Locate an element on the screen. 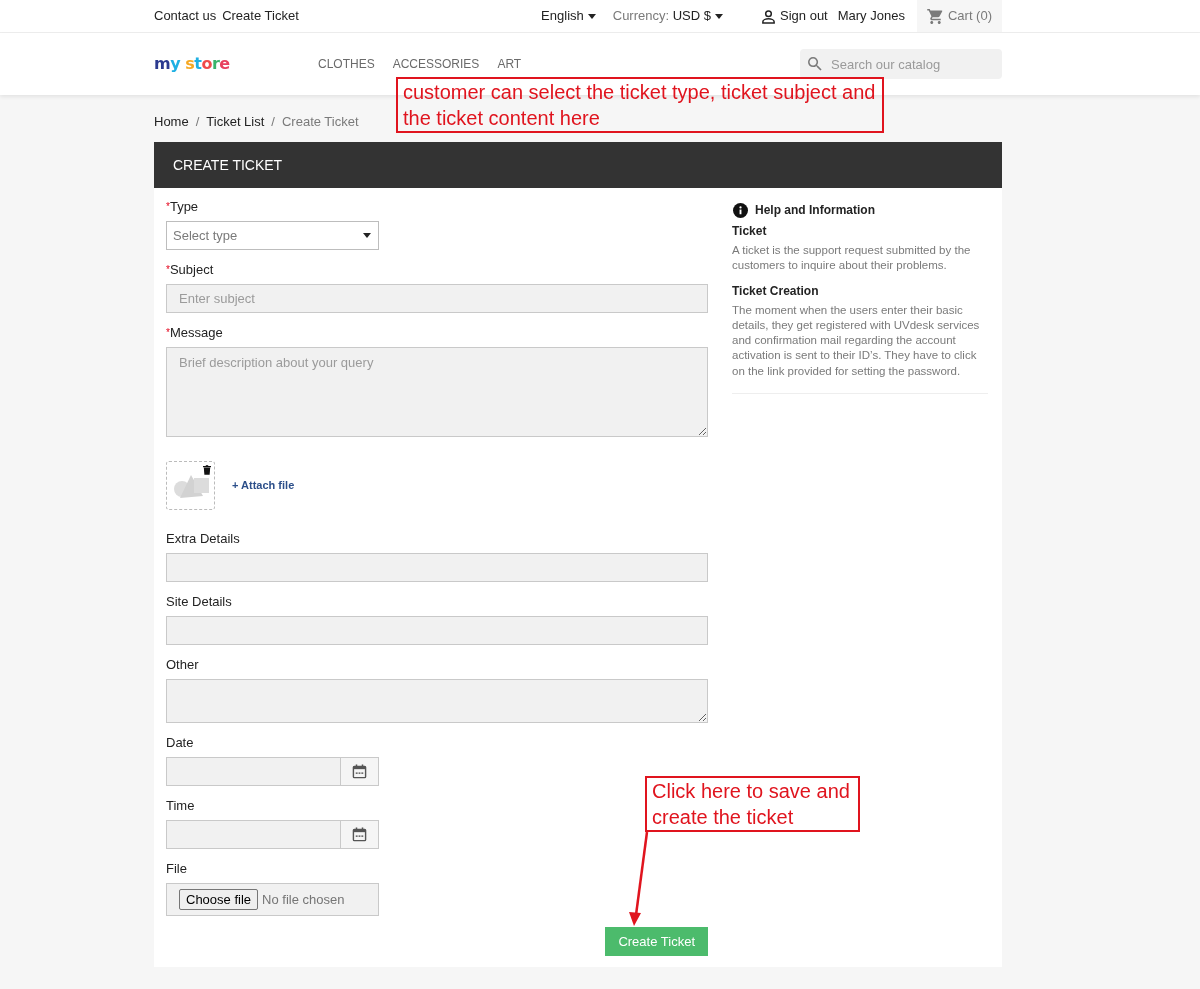  breadcrumb-current: Create Ticket is located at coordinates (320, 122).